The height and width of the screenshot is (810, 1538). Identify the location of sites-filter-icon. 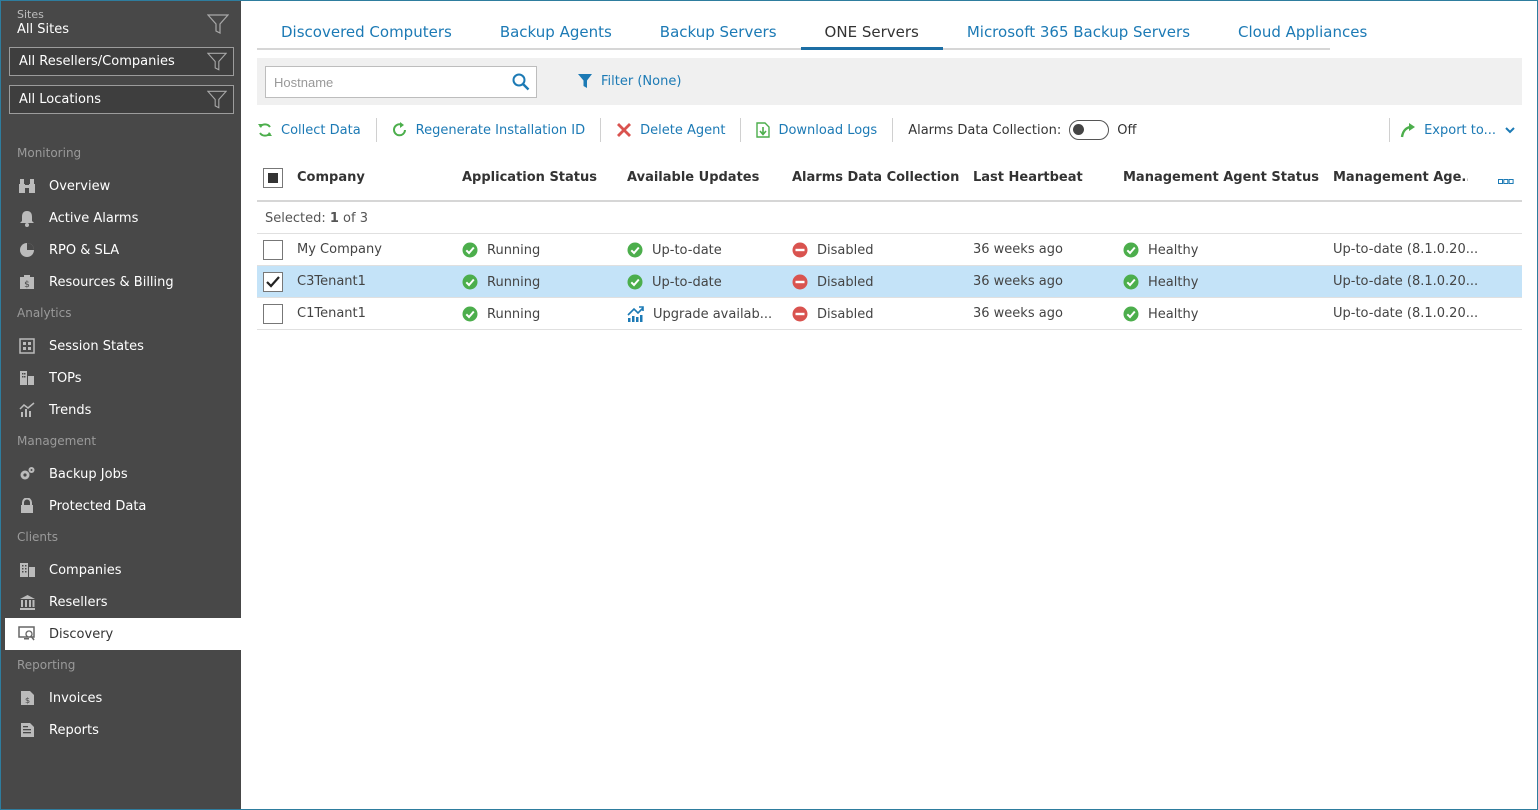
(218, 26).